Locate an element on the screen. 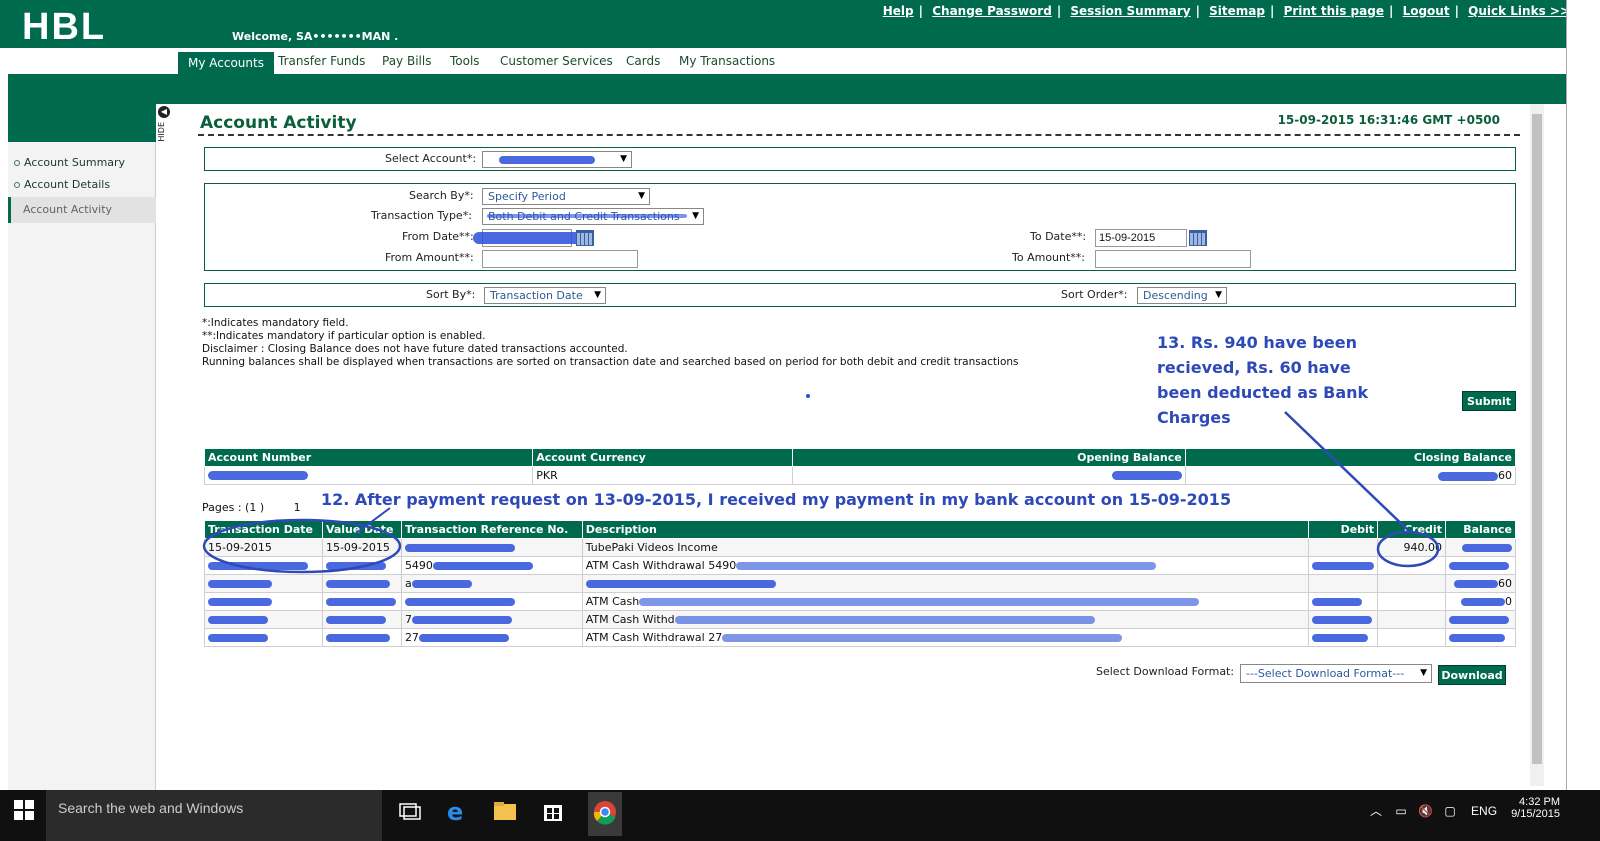 The image size is (1600, 841). annotation-line: been deducted as Bank is located at coordinates (1263, 392).